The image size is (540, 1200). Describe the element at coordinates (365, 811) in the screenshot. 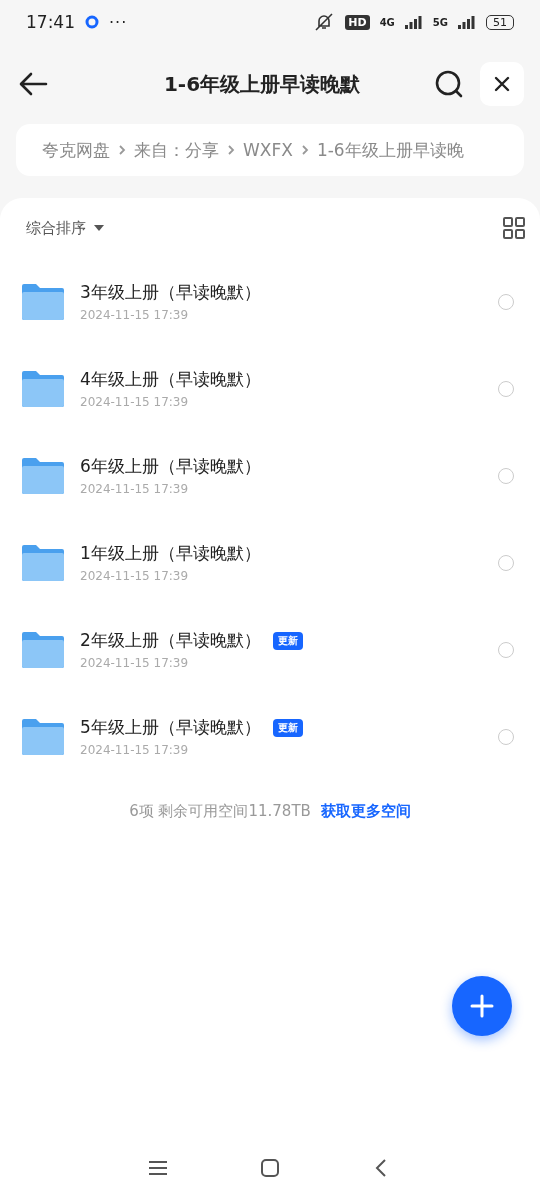

I see `get-more-space-link: 获取更多空间` at that location.